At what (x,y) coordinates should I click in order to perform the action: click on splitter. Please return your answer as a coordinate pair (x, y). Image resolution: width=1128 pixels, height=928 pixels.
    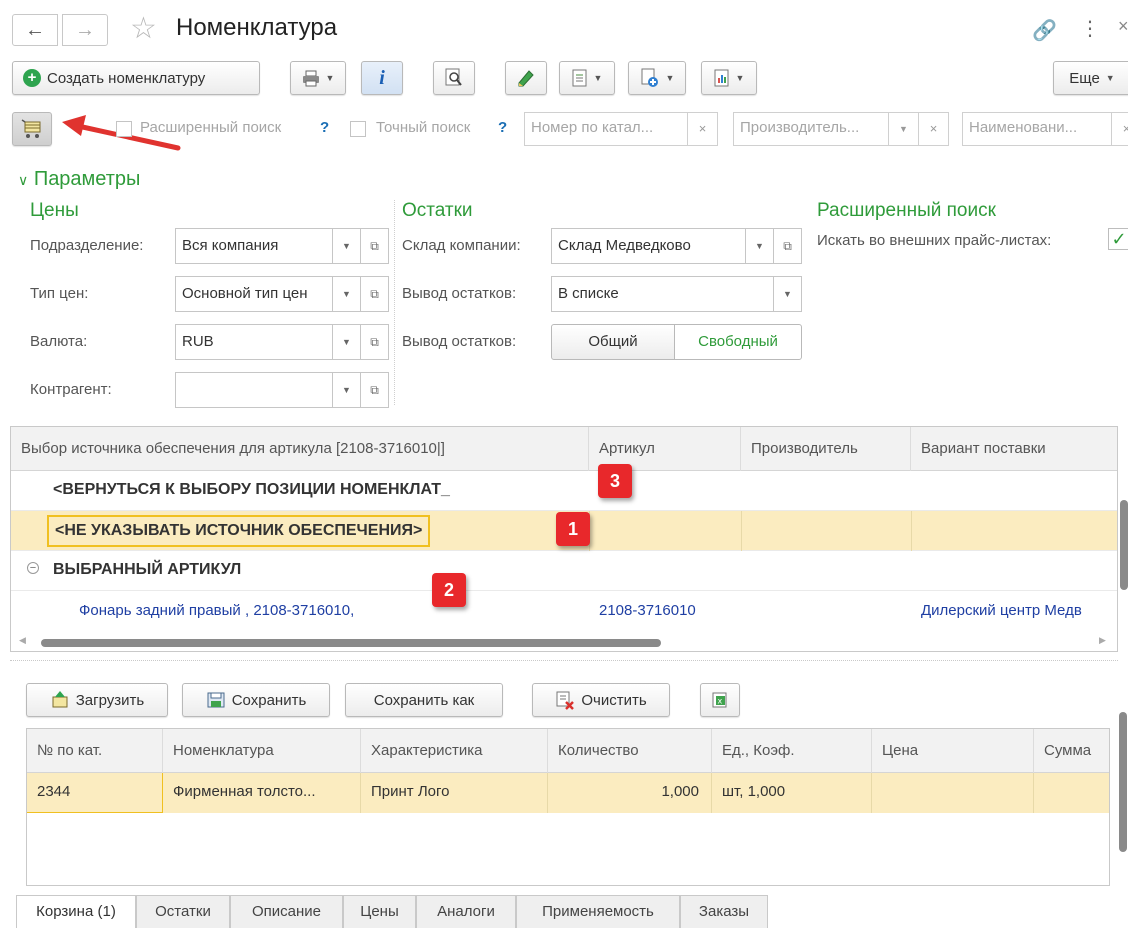
    Looking at the image, I should click on (564, 660).